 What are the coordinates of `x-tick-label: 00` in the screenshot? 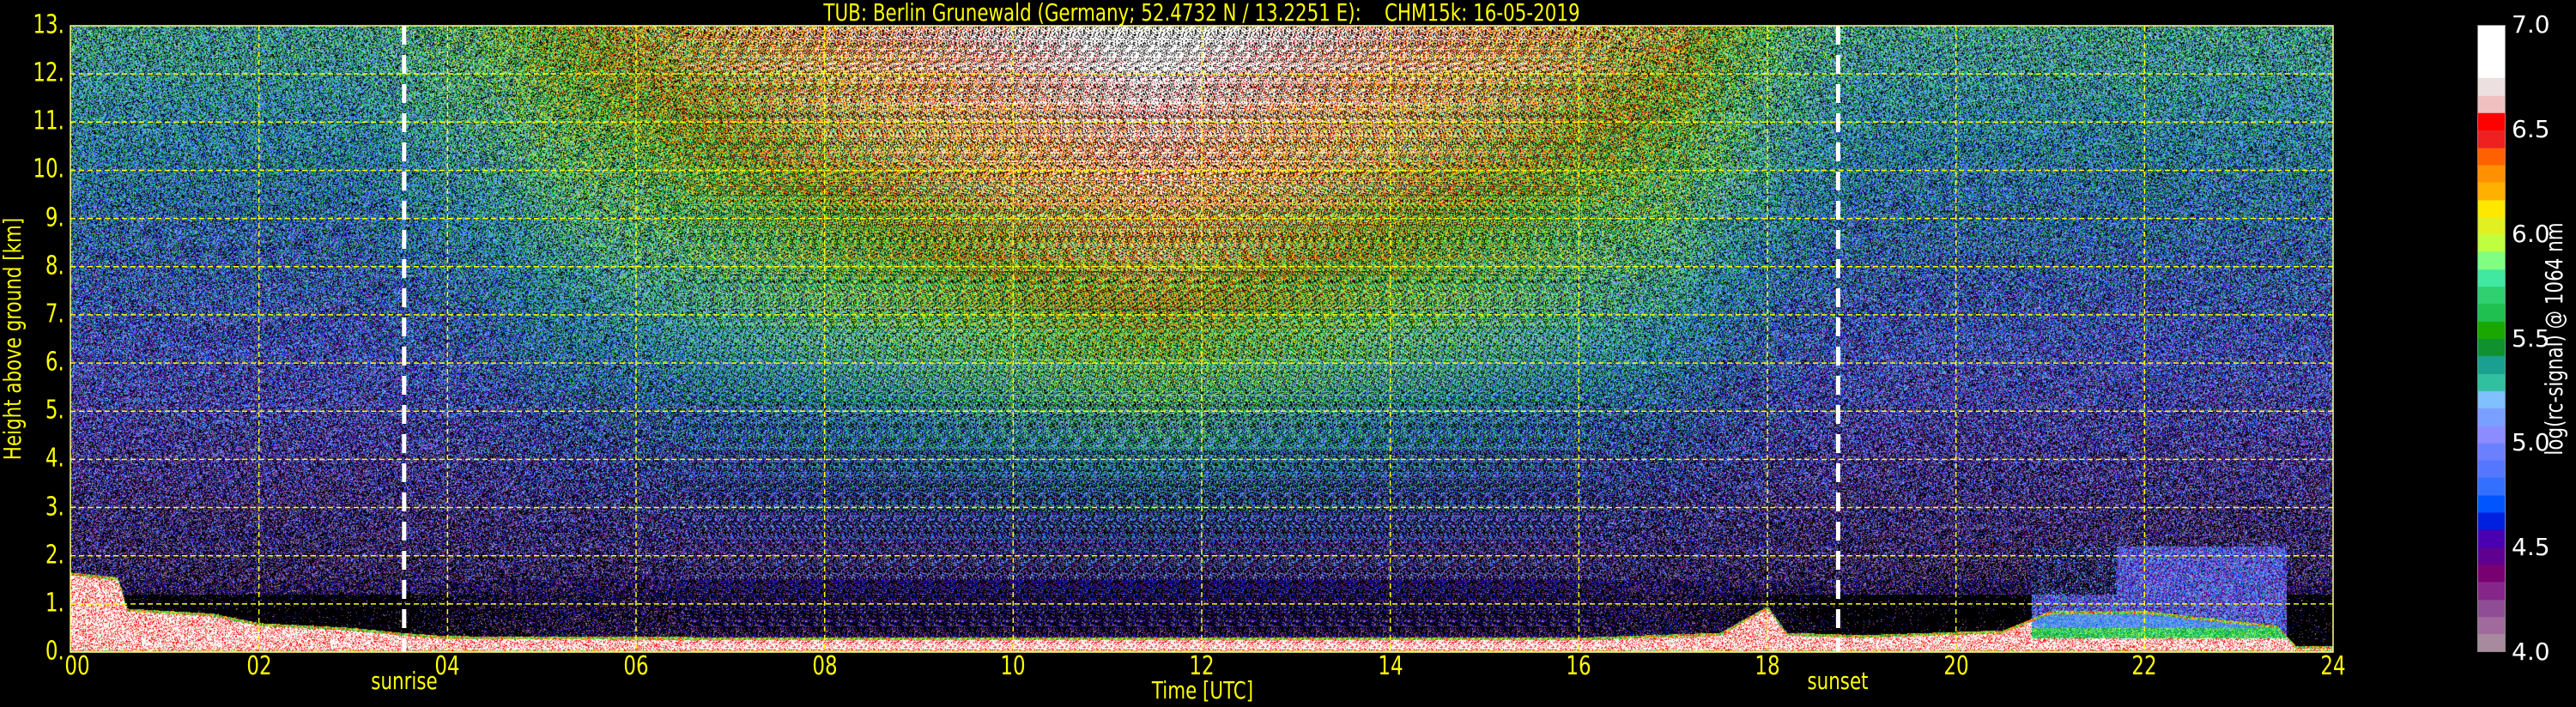 It's located at (77, 666).